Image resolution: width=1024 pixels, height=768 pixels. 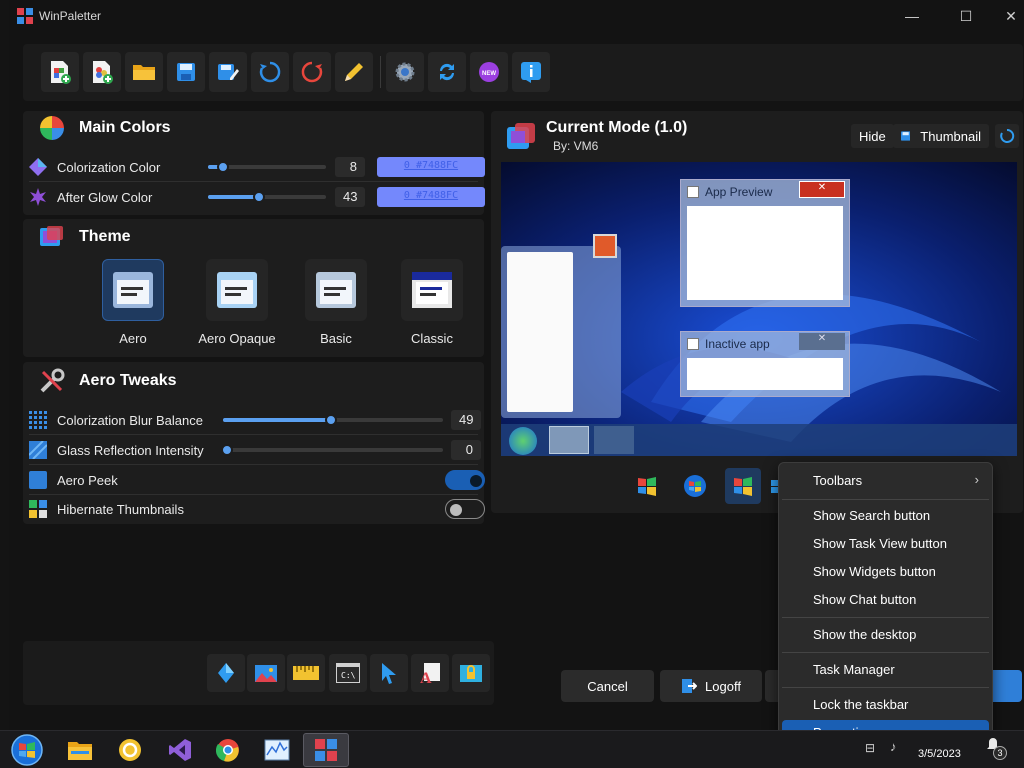 I want to click on preview-refresh-icon, so click(x=1007, y=135).